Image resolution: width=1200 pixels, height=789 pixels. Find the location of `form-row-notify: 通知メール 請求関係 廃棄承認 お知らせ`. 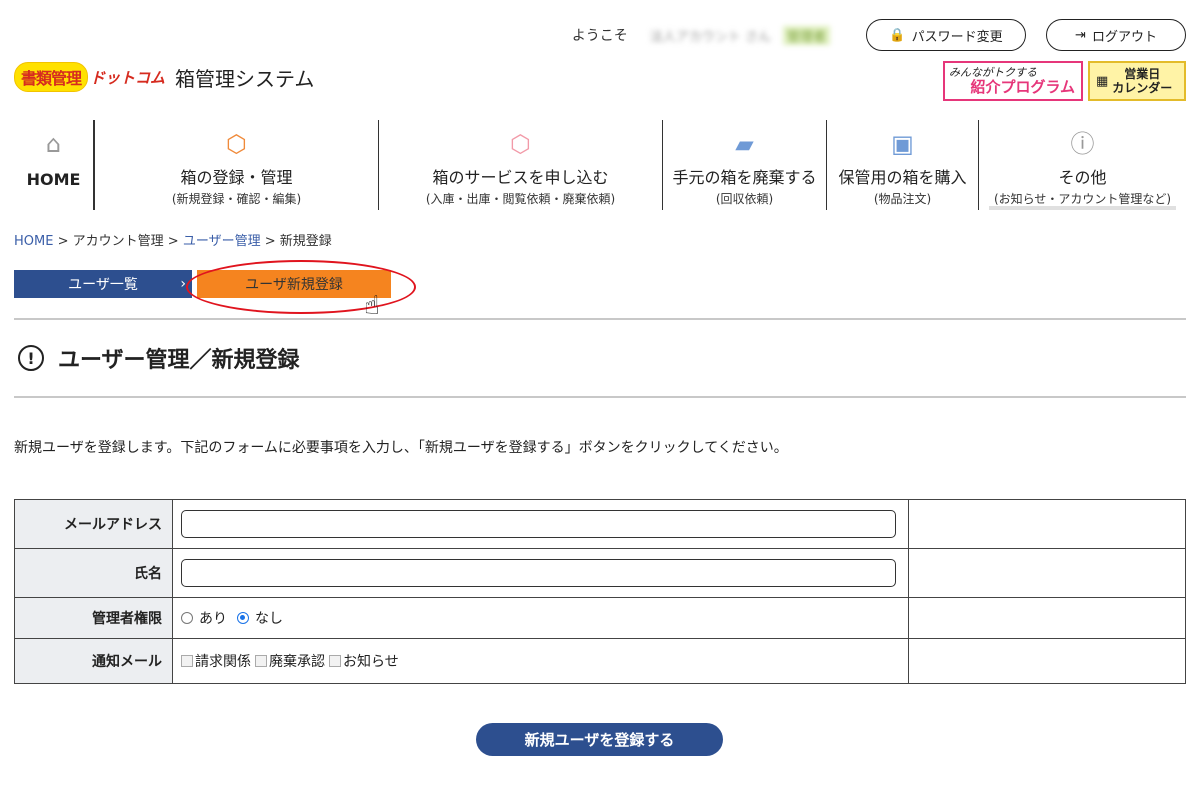

form-row-notify: 通知メール 請求関係 廃棄承認 お知らせ is located at coordinates (600, 661).